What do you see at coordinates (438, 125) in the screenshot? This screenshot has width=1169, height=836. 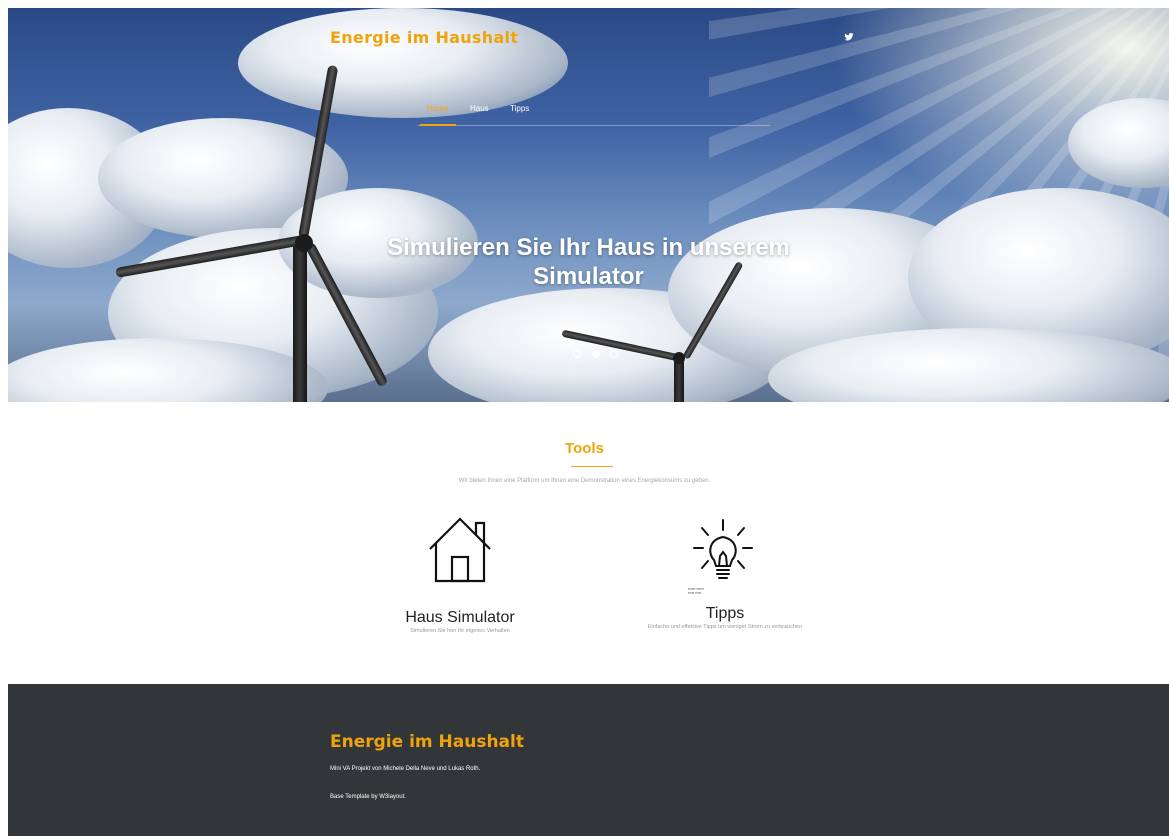 I see `nav-active-indicator` at bounding box center [438, 125].